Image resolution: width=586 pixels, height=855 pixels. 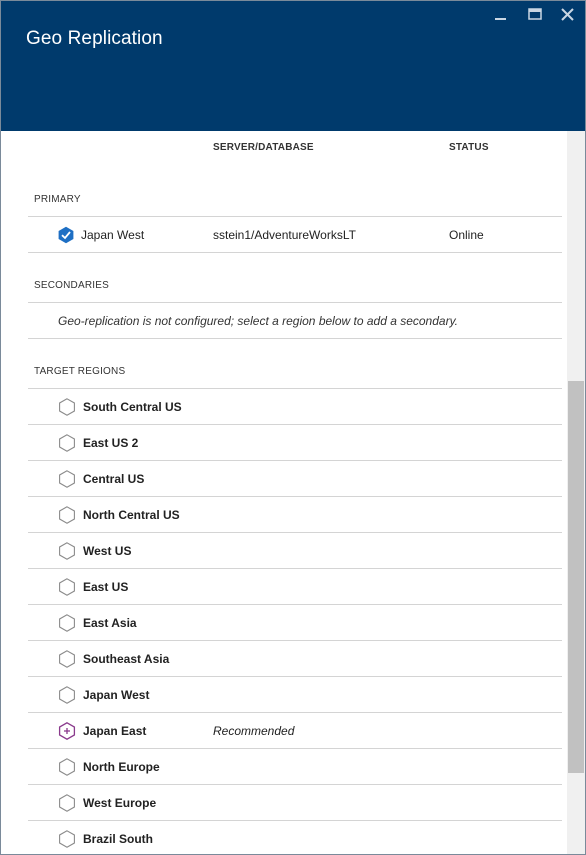 I want to click on target-region-name: North Central US, so click(x=131, y=515).